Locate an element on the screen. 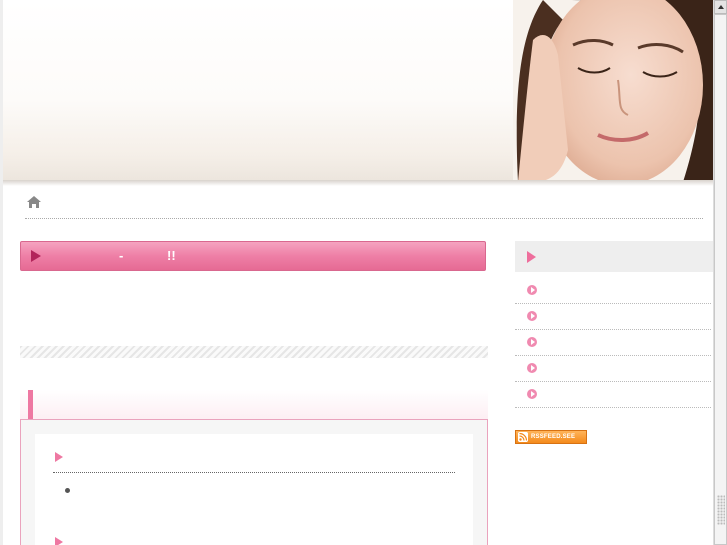  list-bullet is located at coordinates (67, 490).